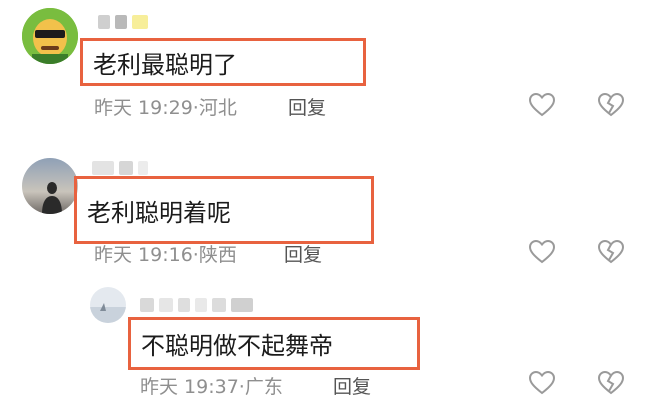 The height and width of the screenshot is (400, 666). Describe the element at coordinates (223, 62) in the screenshot. I see `comment-text-highlighted: 老利最聪明了` at that location.